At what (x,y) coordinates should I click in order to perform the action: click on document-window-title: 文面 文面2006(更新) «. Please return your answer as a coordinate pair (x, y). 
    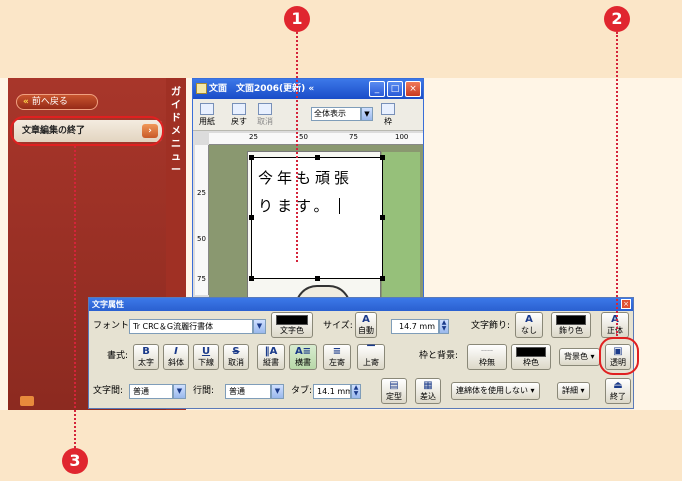
    Looking at the image, I should click on (262, 89).